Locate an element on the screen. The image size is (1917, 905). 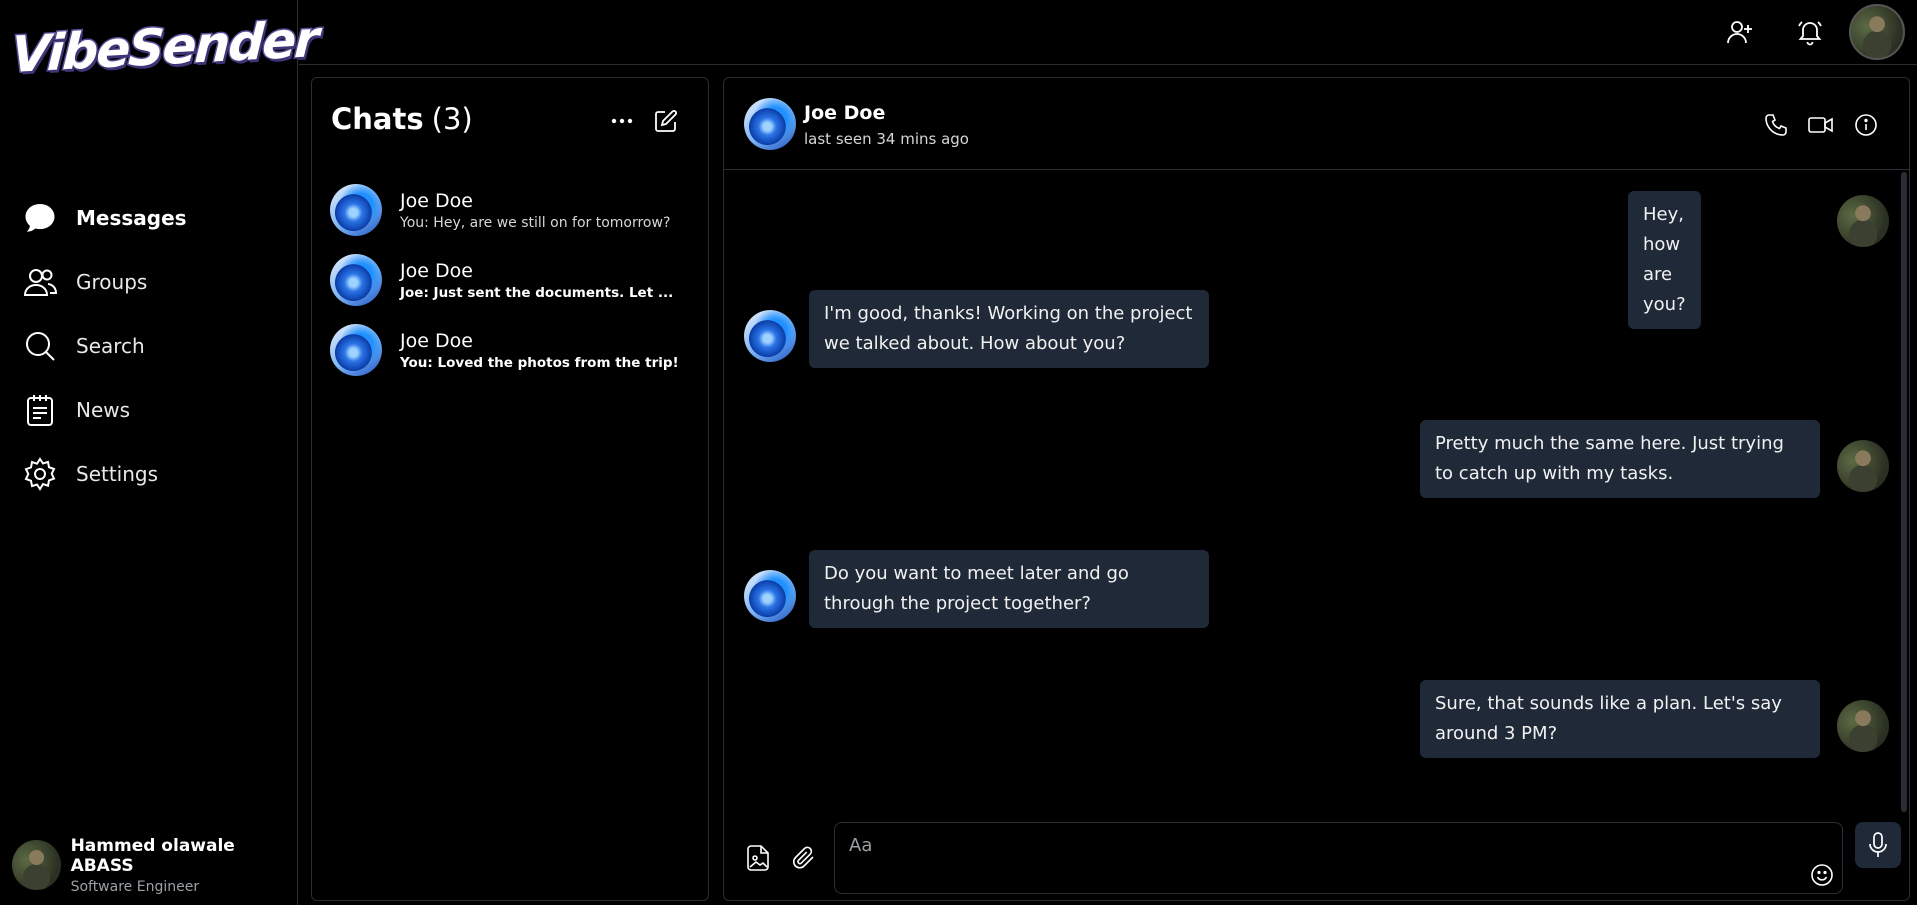
chat-bubble-icon is located at coordinates (40, 218).